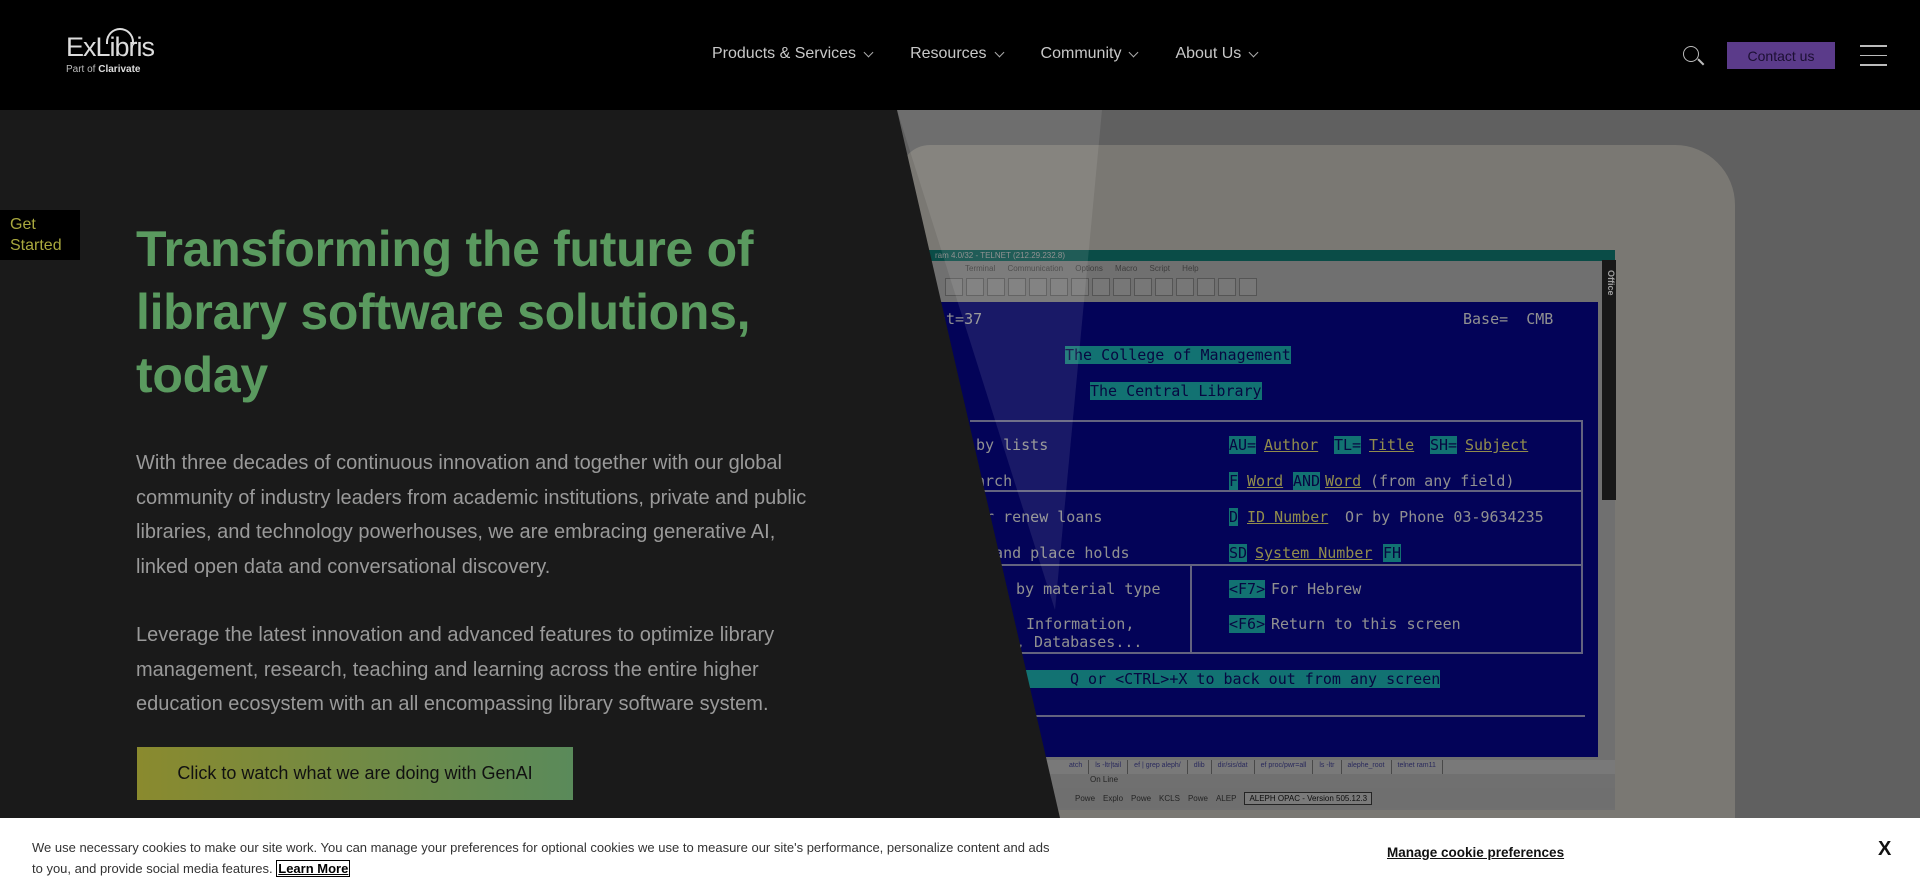 This screenshot has width=1920, height=888. I want to click on nav-products-services: Products & Services, so click(793, 54).